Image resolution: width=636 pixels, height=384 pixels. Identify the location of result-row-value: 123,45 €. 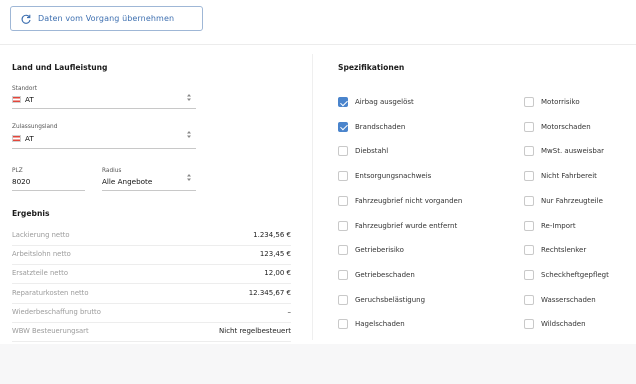
(275, 254).